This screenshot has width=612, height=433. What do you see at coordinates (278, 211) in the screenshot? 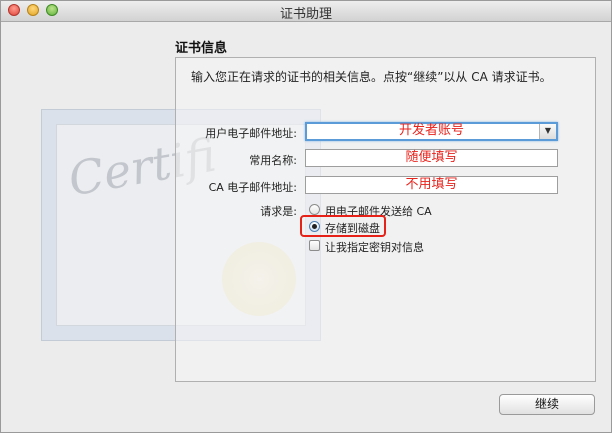
I see `request-type-label: 请求是:` at bounding box center [278, 211].